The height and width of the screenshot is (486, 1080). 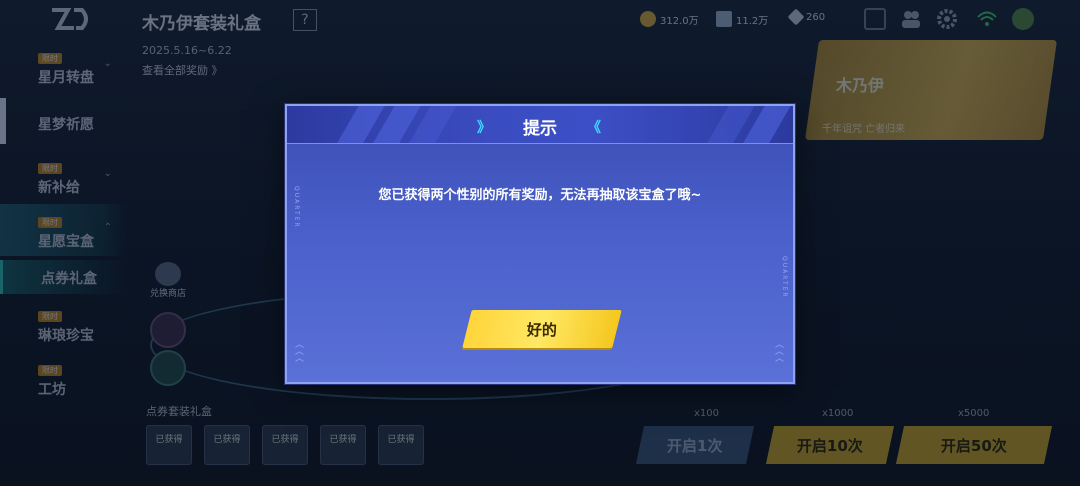 I want to click on exchange-shop-button: 兑换商店, so click(x=168, y=282).